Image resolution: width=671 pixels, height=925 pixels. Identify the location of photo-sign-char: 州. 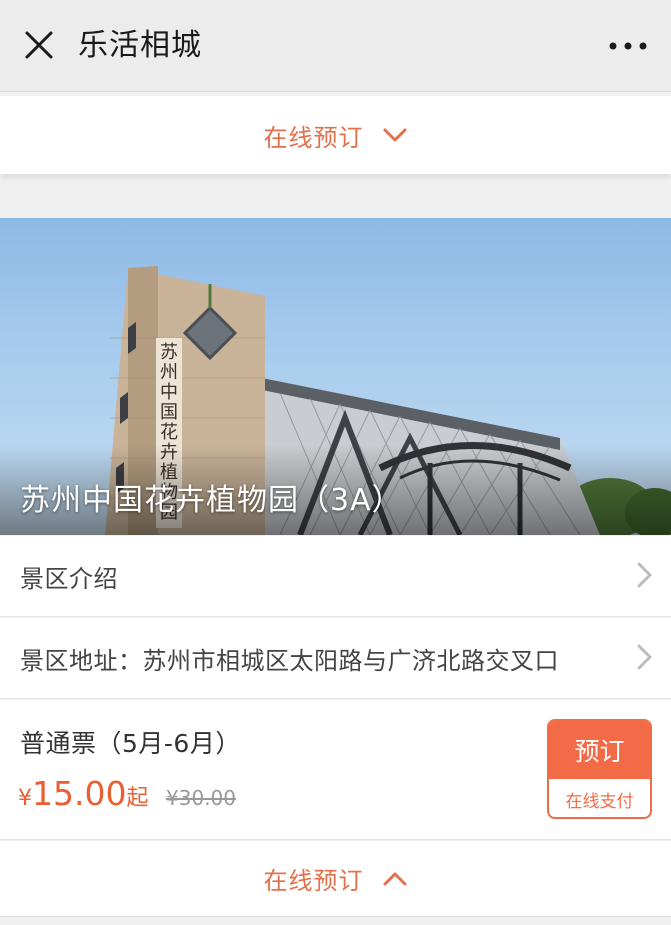
(169, 372).